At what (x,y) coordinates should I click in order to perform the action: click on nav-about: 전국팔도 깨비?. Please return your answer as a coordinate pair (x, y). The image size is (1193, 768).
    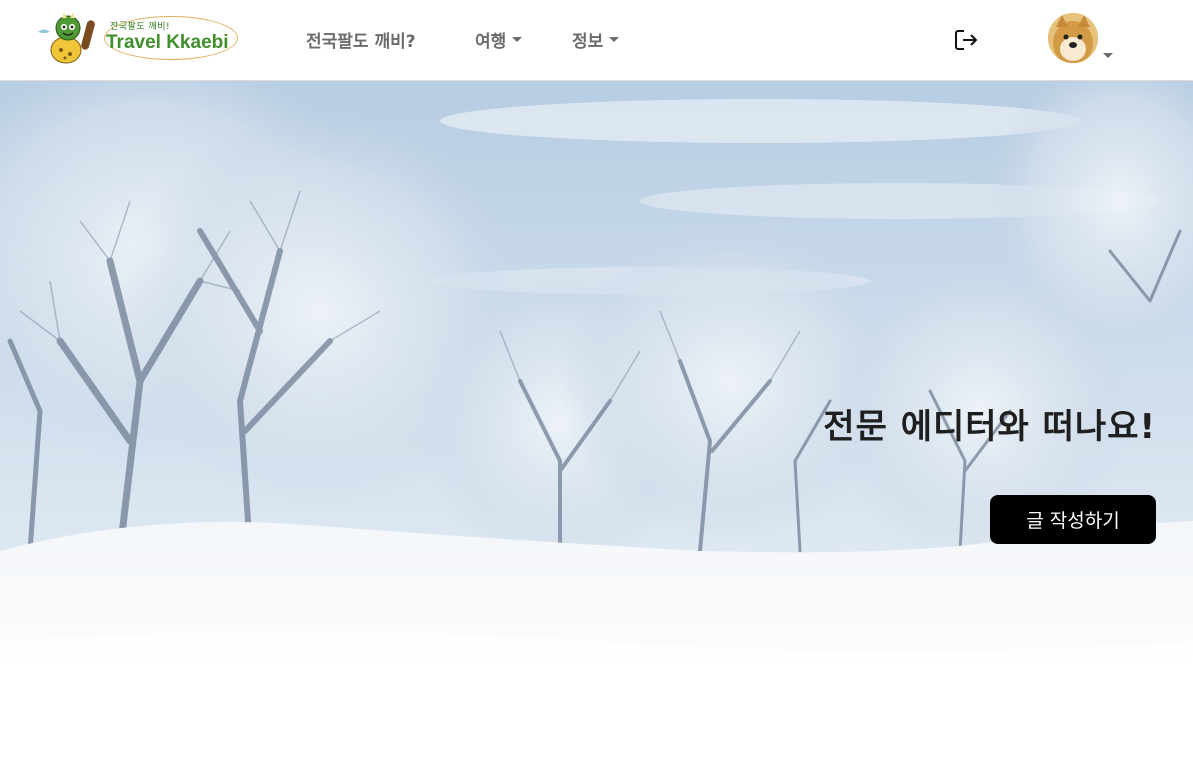
    Looking at the image, I should click on (361, 39).